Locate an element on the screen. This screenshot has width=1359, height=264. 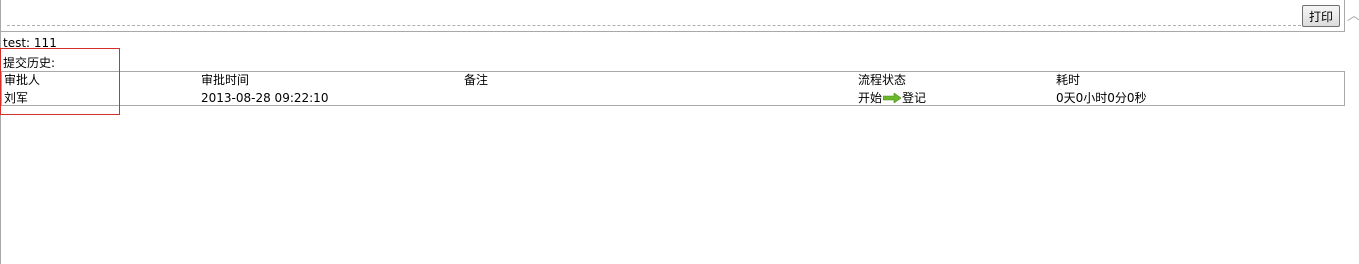
column-header-remark: 备注 is located at coordinates (476, 80).